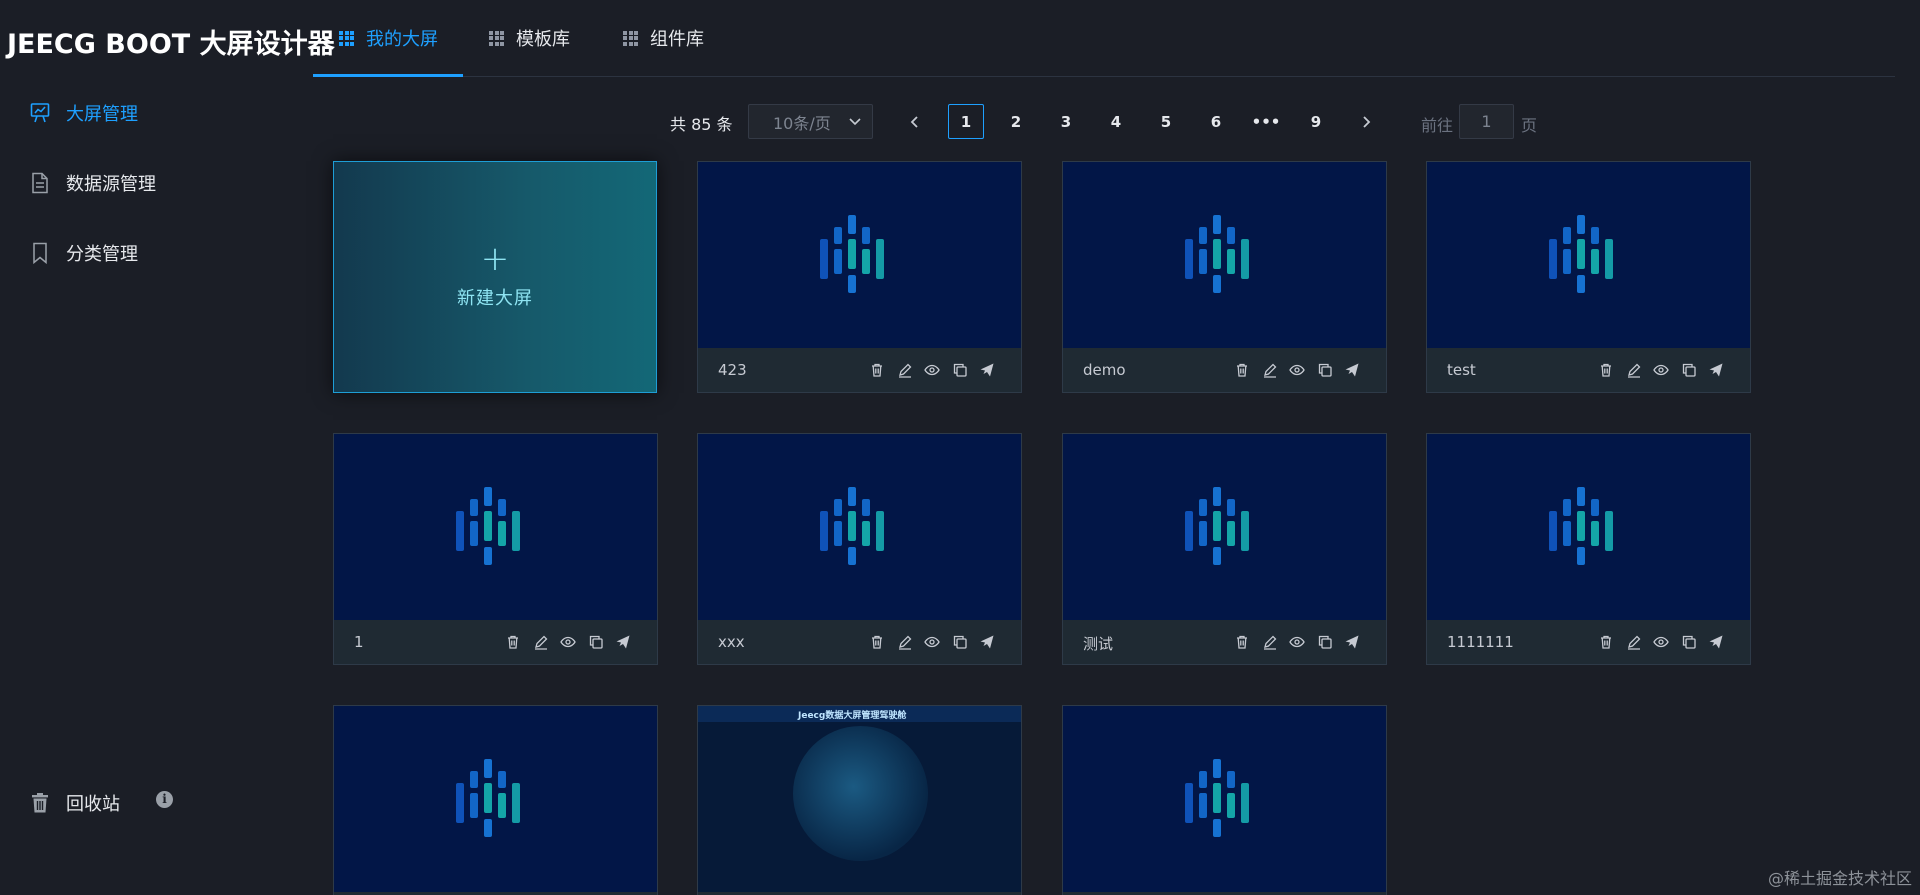 Image resolution: width=1920 pixels, height=895 pixels. I want to click on card-footer: demo, so click(1224, 370).